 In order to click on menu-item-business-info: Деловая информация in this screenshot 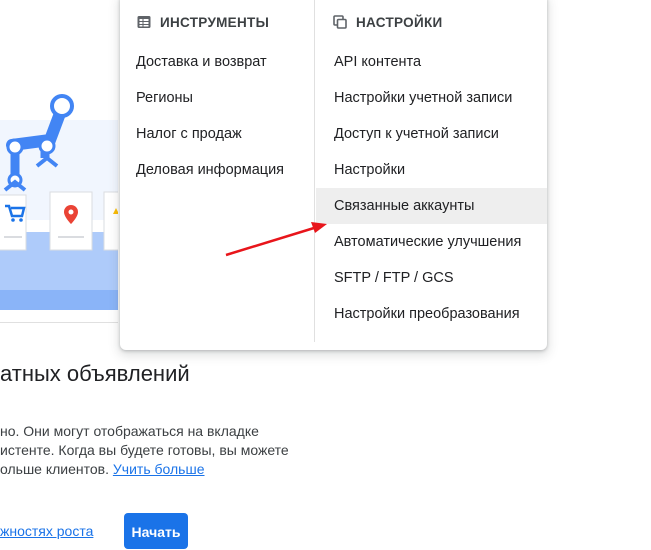, I will do `click(217, 170)`.